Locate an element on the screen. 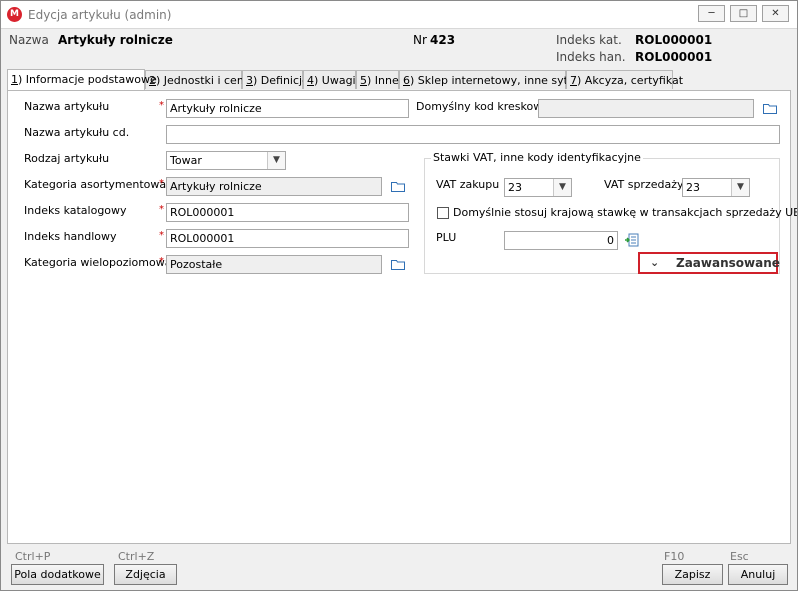 This screenshot has width=798, height=591. window-title: Edycja artykułu (admin) is located at coordinates (100, 15).